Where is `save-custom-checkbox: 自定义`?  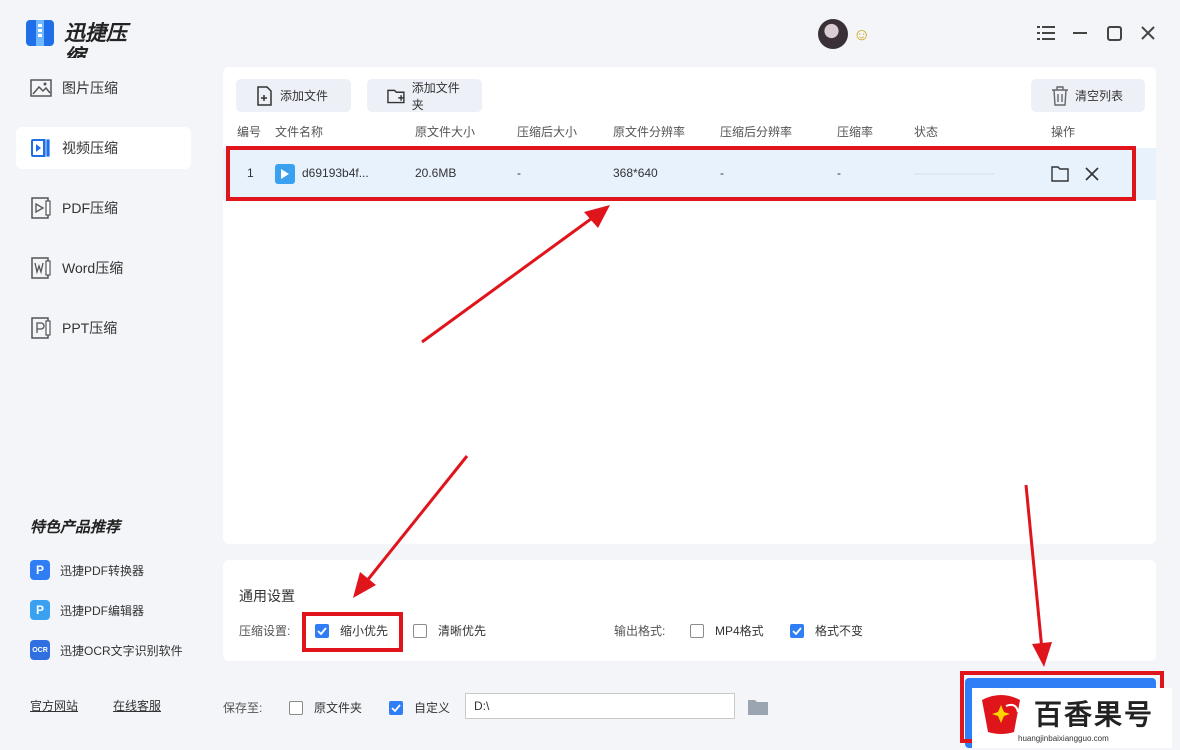 save-custom-checkbox: 自定义 is located at coordinates (419, 707).